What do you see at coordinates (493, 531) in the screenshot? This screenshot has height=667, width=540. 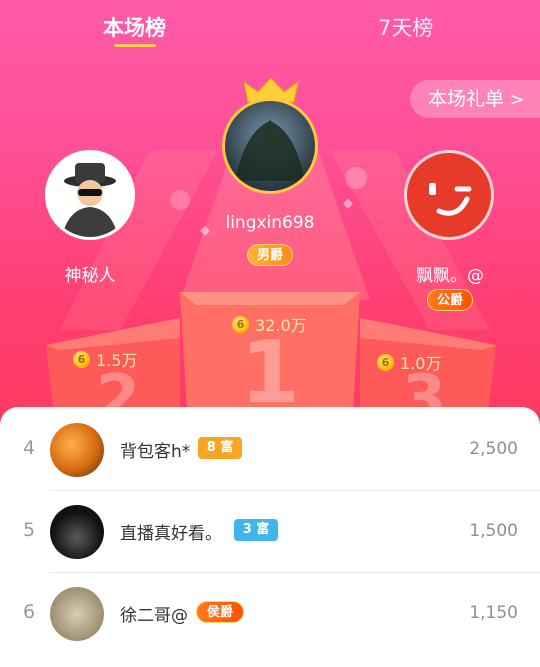 I see `user-score: 1,500` at bounding box center [493, 531].